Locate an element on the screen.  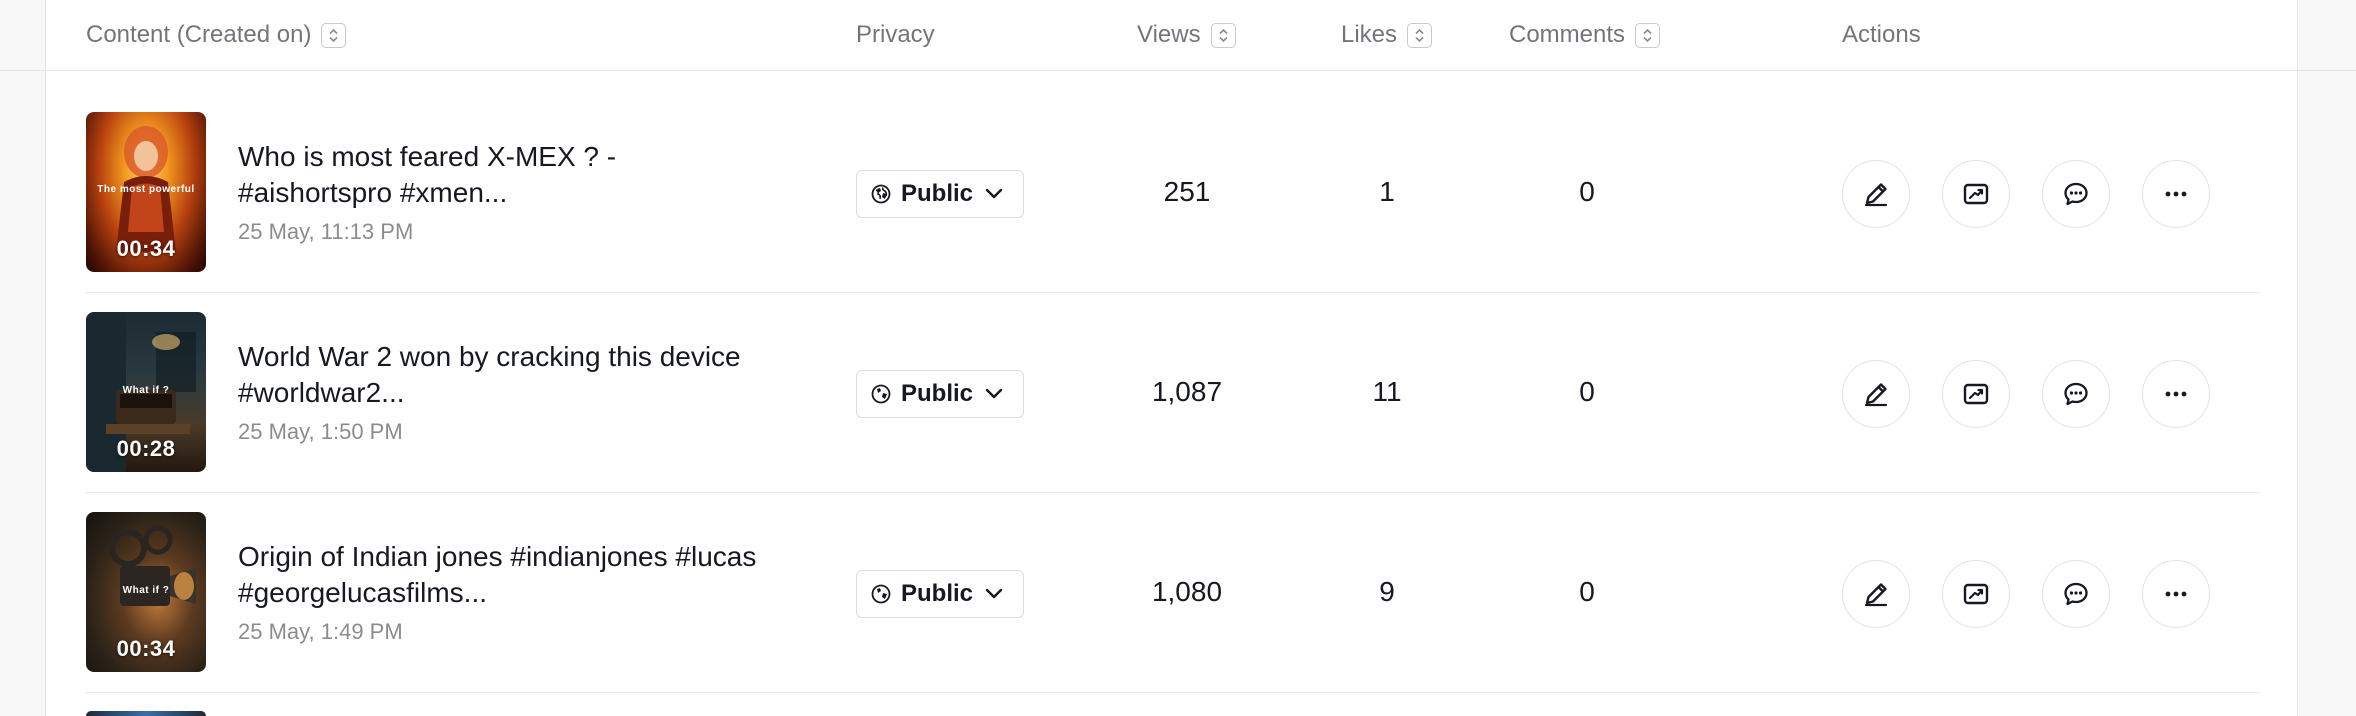
header-privacy: Privacy is located at coordinates (895, 34).